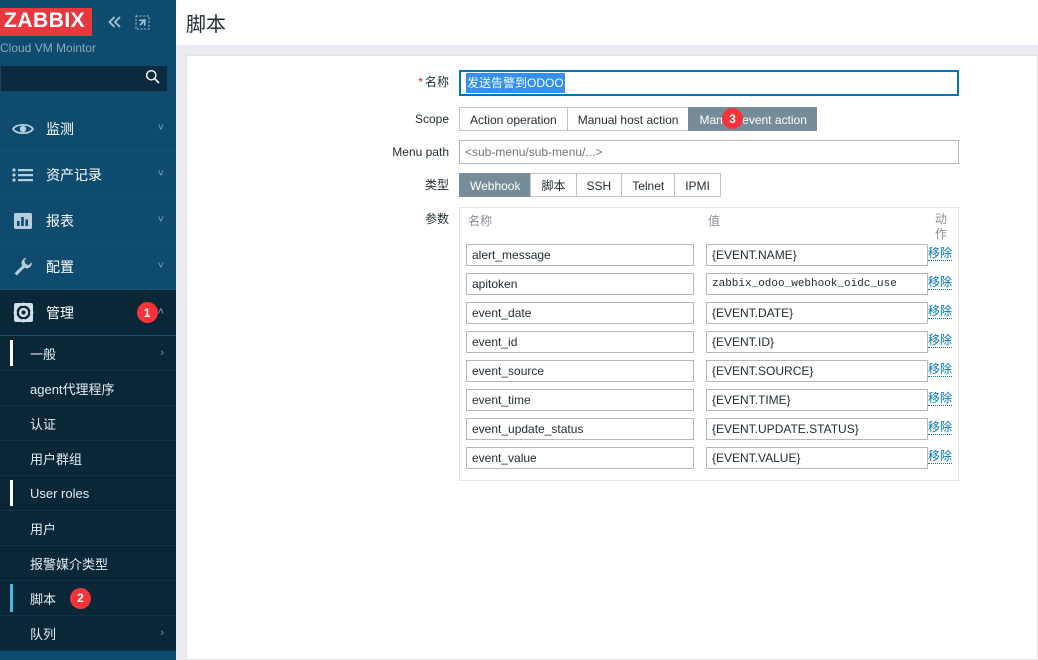  Describe the element at coordinates (56, 459) in the screenshot. I see `sidebar-subitem-label: 用户群组` at that location.